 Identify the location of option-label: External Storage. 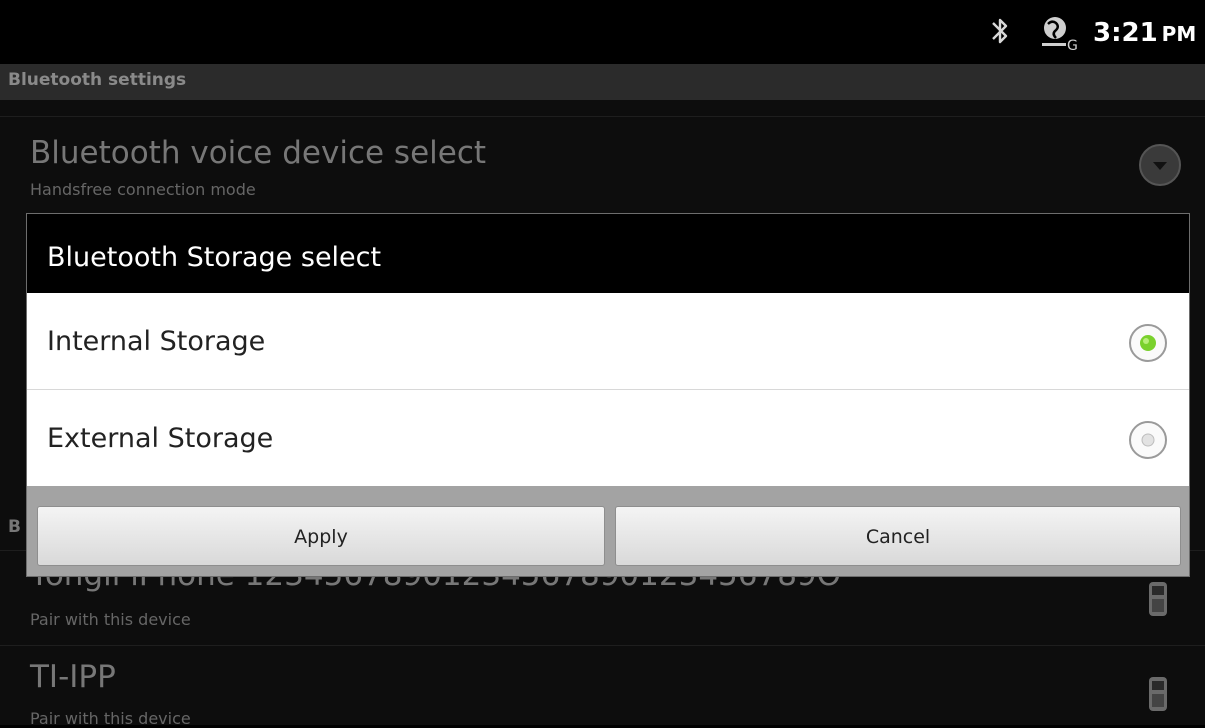
(160, 438).